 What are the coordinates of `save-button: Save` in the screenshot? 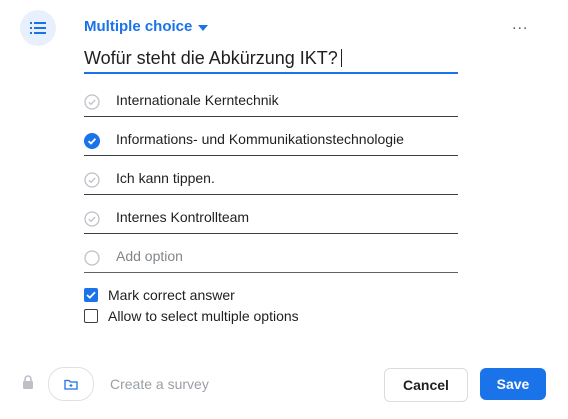 It's located at (513, 384).